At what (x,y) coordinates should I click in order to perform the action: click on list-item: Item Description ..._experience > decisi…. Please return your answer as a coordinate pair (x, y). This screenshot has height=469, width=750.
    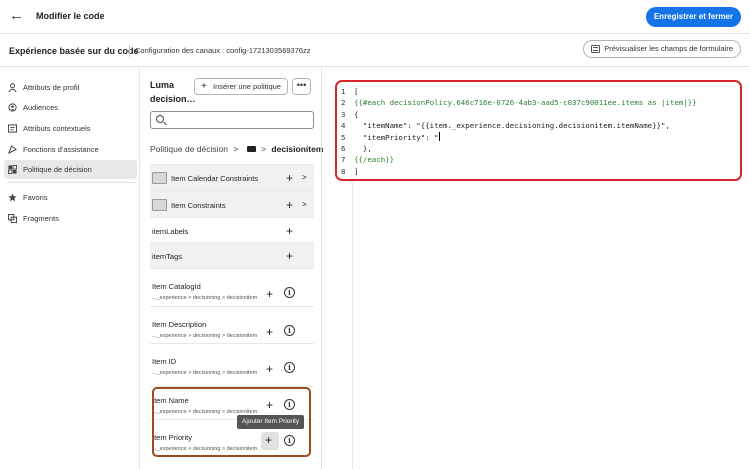
    Looking at the image, I should click on (232, 324).